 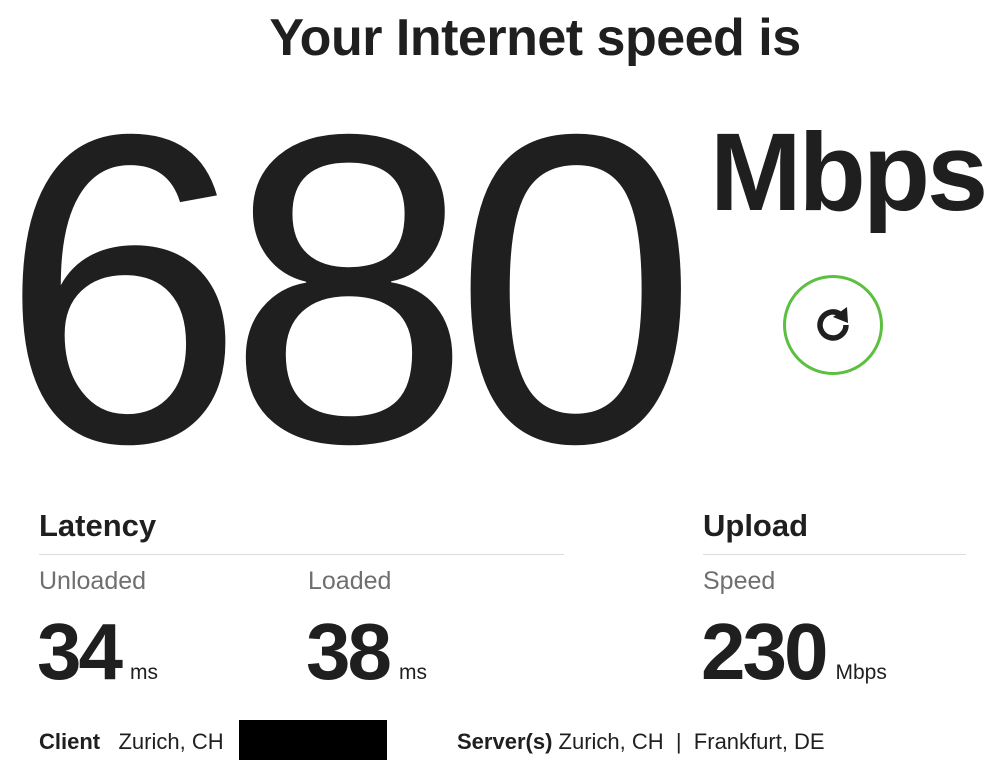 What do you see at coordinates (756, 525) in the screenshot?
I see `upload-title: Upload` at bounding box center [756, 525].